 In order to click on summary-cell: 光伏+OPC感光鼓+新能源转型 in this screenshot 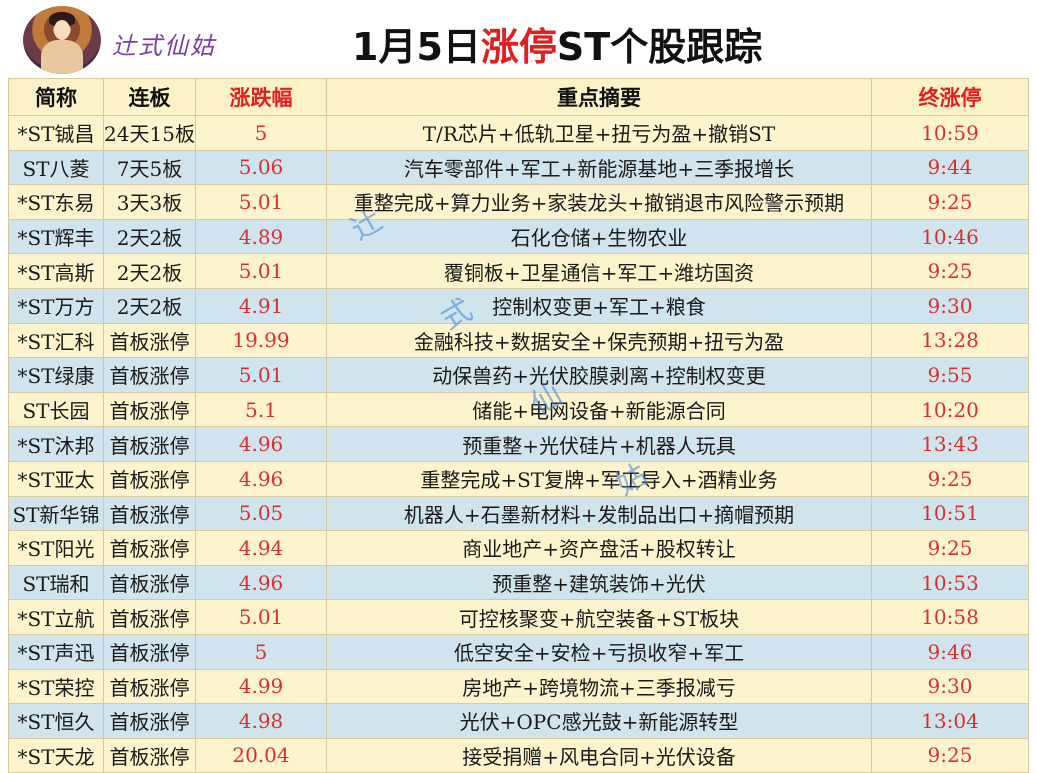, I will do `click(599, 721)`.